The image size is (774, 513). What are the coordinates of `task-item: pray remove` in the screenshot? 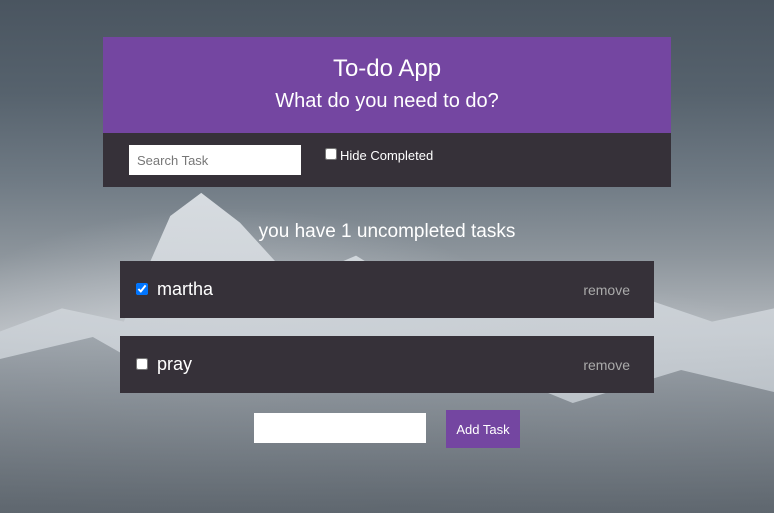 It's located at (387, 364).